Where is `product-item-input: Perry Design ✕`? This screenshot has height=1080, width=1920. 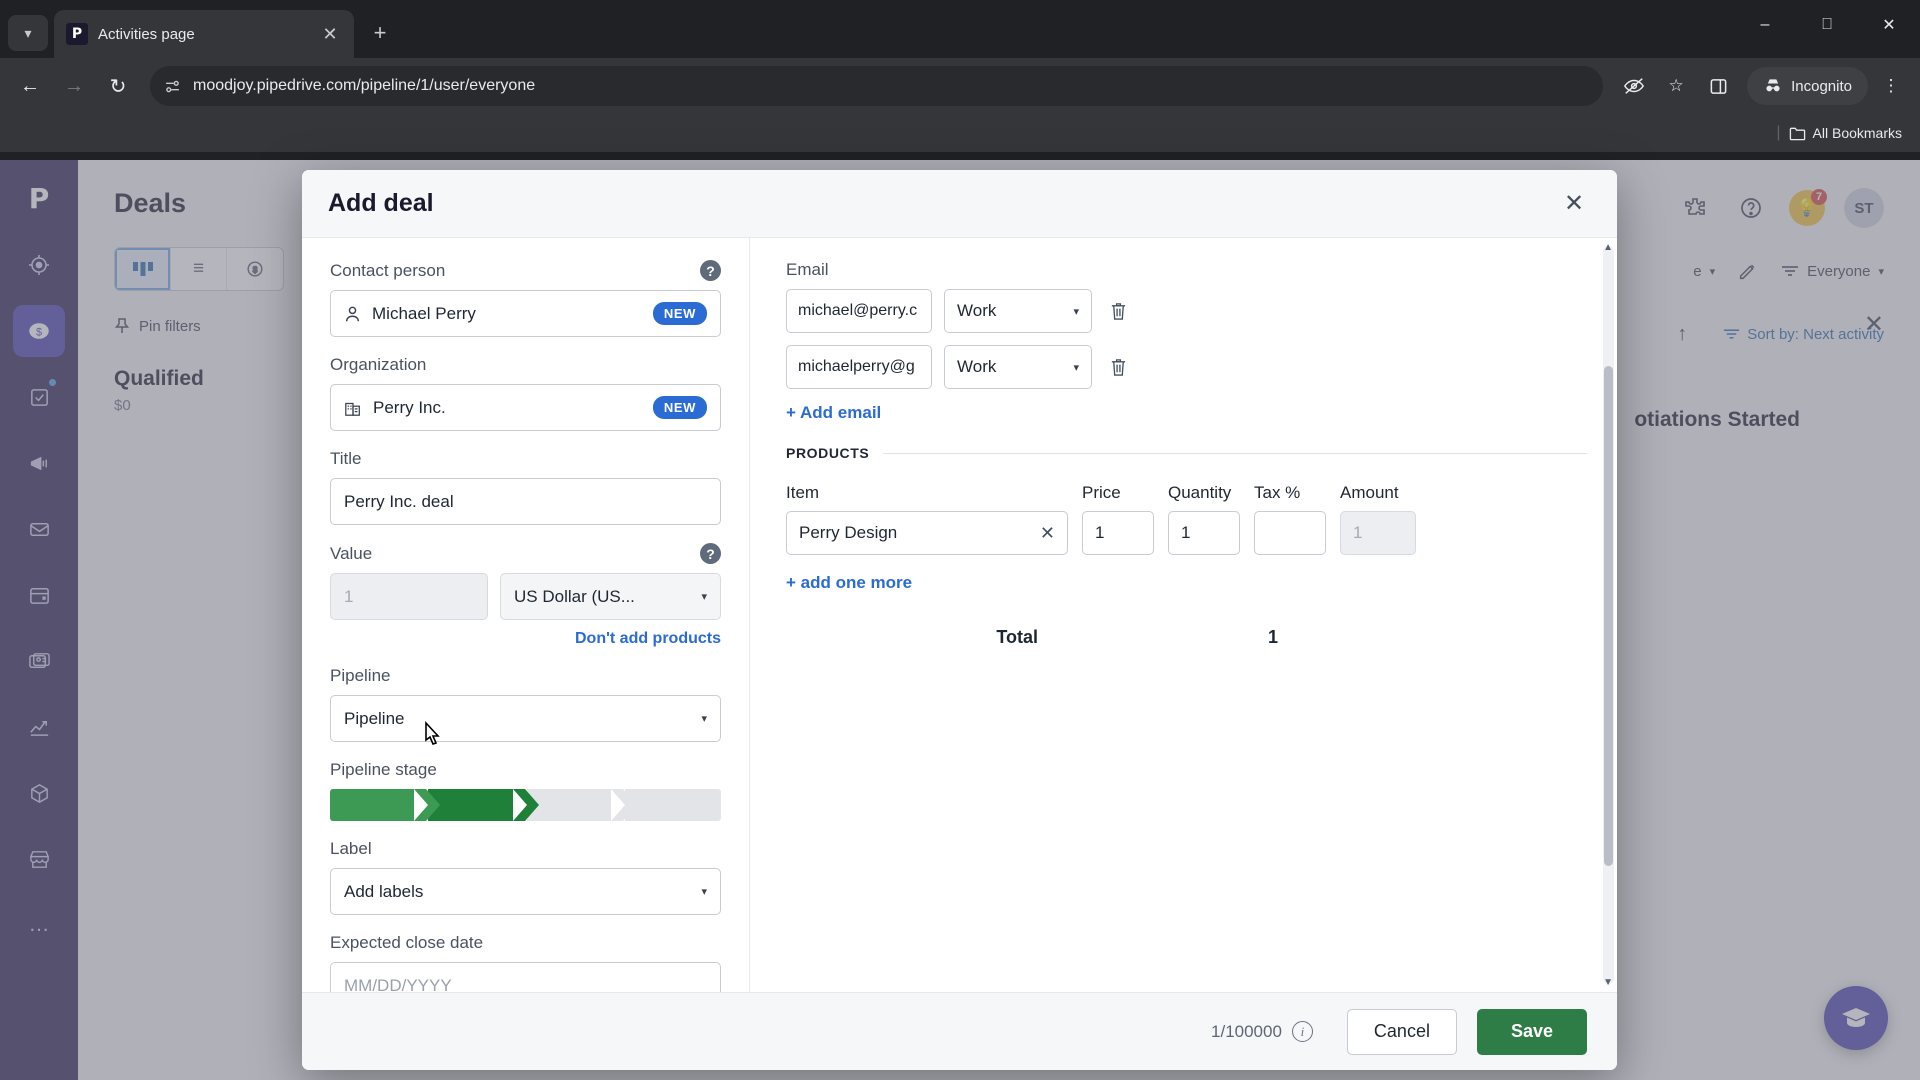
product-item-input: Perry Design ✕ is located at coordinates (927, 533).